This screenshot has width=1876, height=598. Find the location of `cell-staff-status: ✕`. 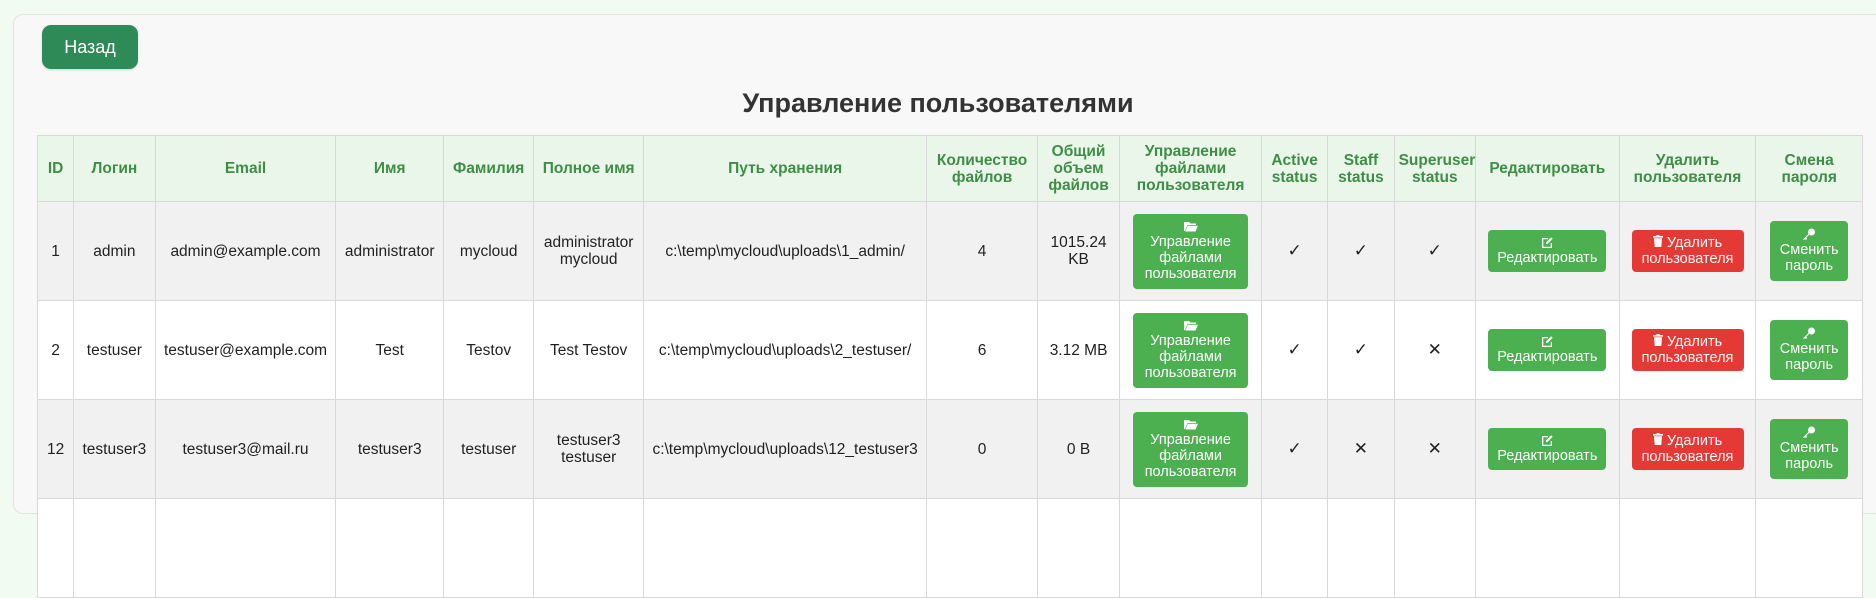

cell-staff-status: ✕ is located at coordinates (1361, 449).